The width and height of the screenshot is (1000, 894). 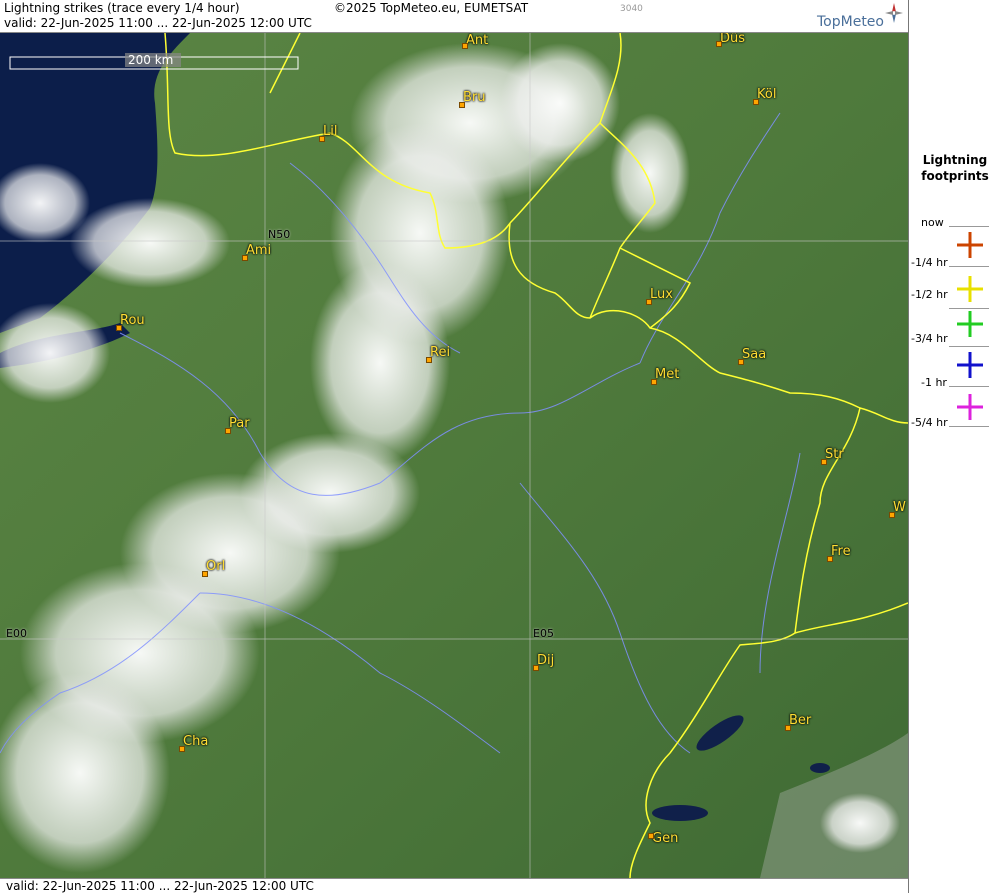 I want to click on map-title: Lightning strikes (trace every 1/4 hour), so click(x=122, y=8).